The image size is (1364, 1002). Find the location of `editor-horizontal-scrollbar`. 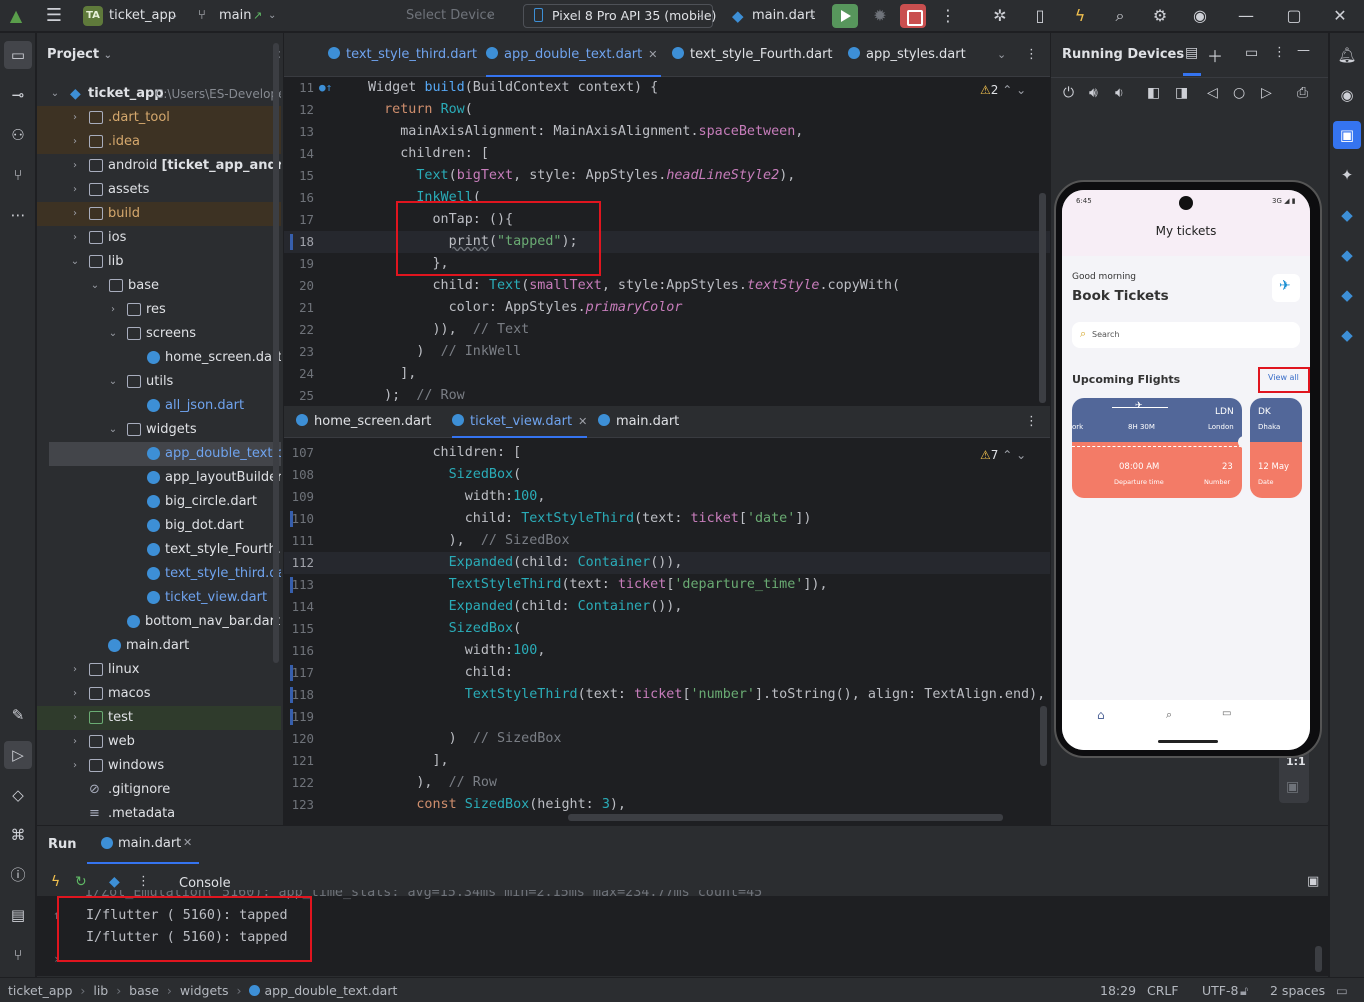

editor-horizontal-scrollbar is located at coordinates (785, 817).